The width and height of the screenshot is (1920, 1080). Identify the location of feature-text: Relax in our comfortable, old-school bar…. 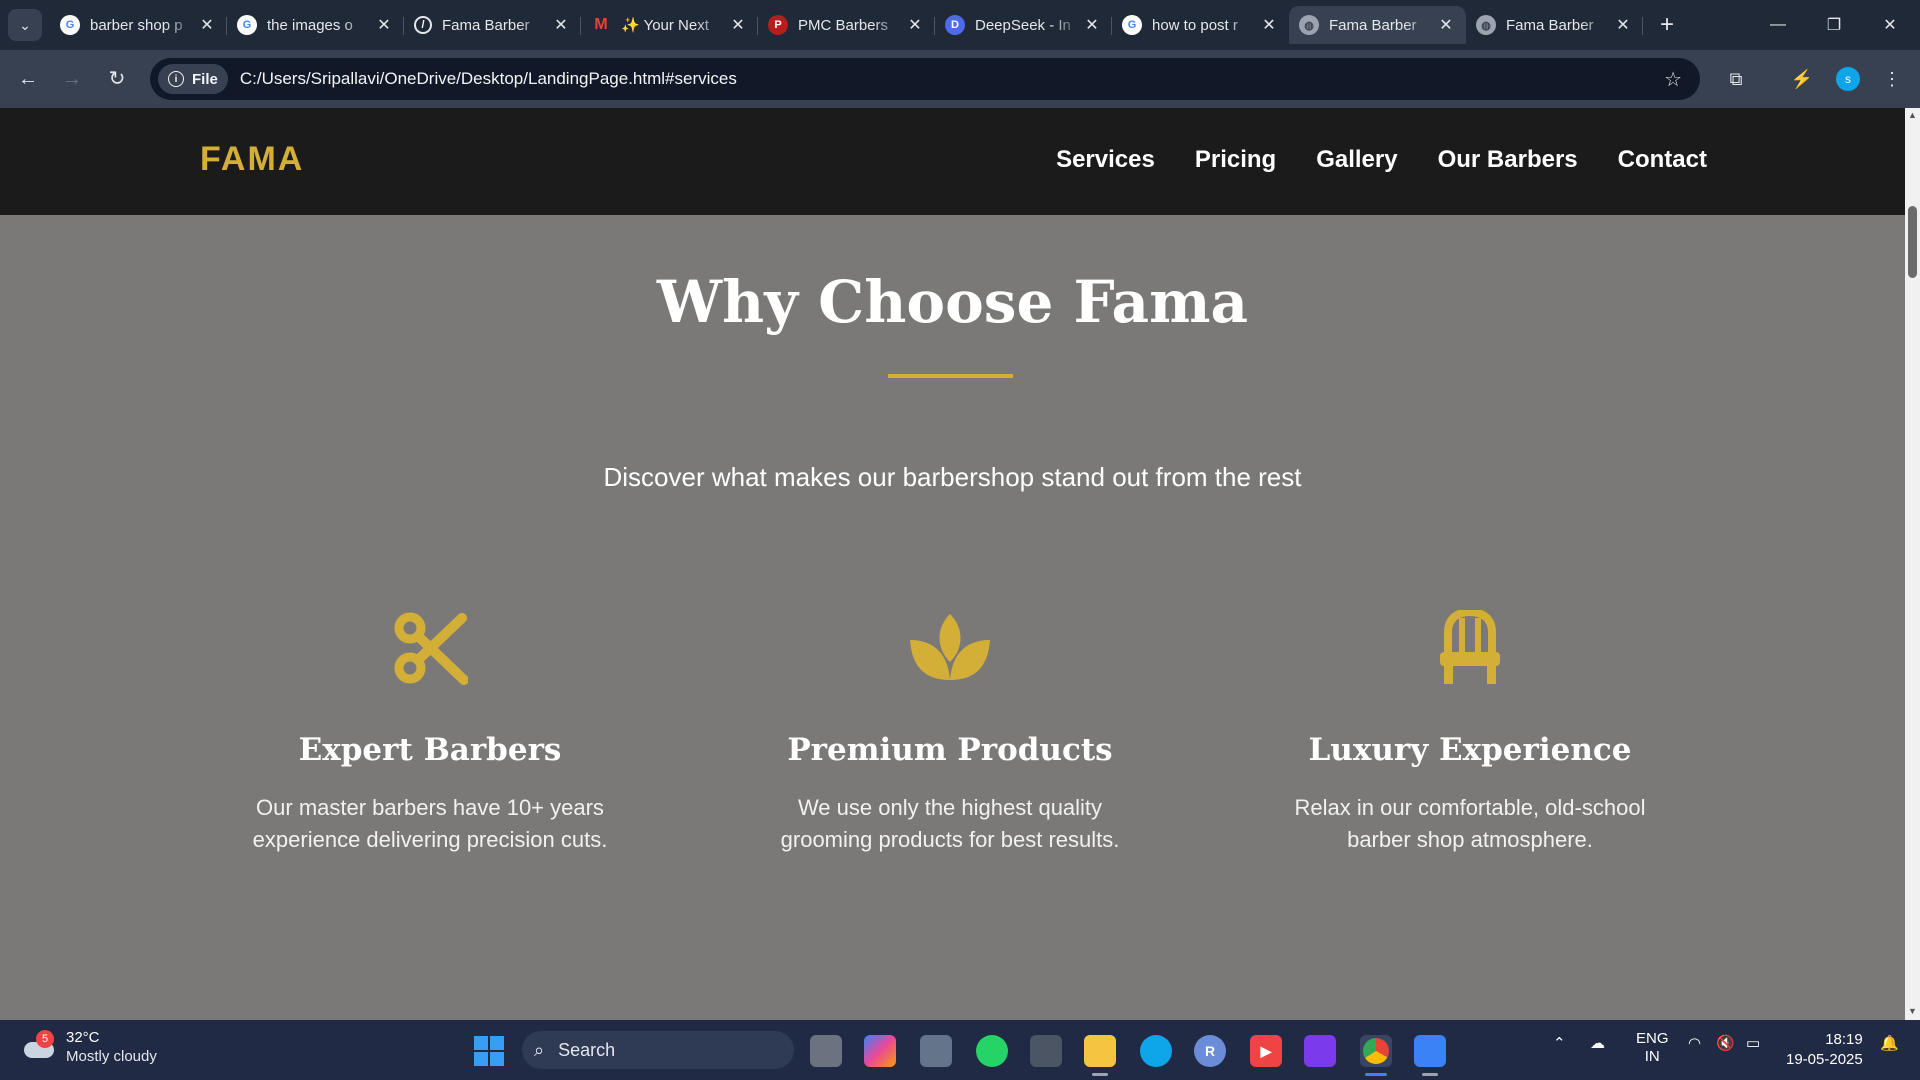
(1470, 823).